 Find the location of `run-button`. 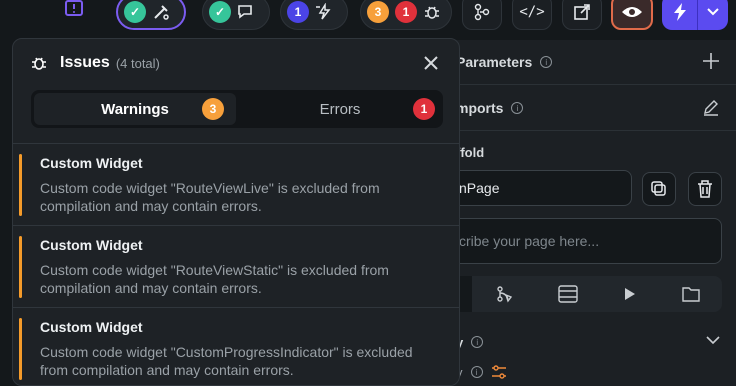

run-button is located at coordinates (695, 15).